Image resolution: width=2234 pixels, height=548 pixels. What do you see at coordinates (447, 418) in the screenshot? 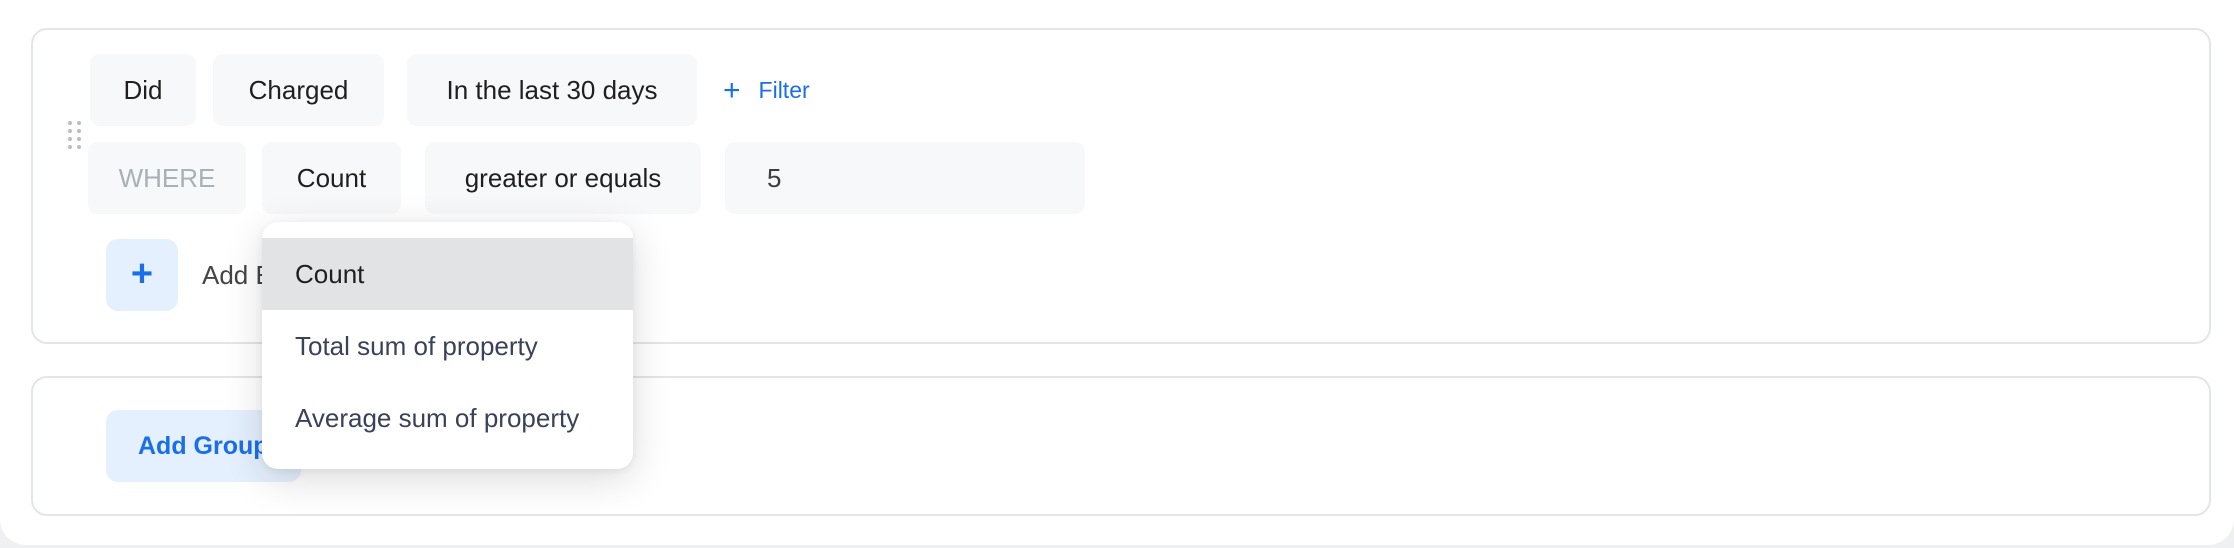
I see `dropdown-option-average-sum: Average sum of property` at bounding box center [447, 418].